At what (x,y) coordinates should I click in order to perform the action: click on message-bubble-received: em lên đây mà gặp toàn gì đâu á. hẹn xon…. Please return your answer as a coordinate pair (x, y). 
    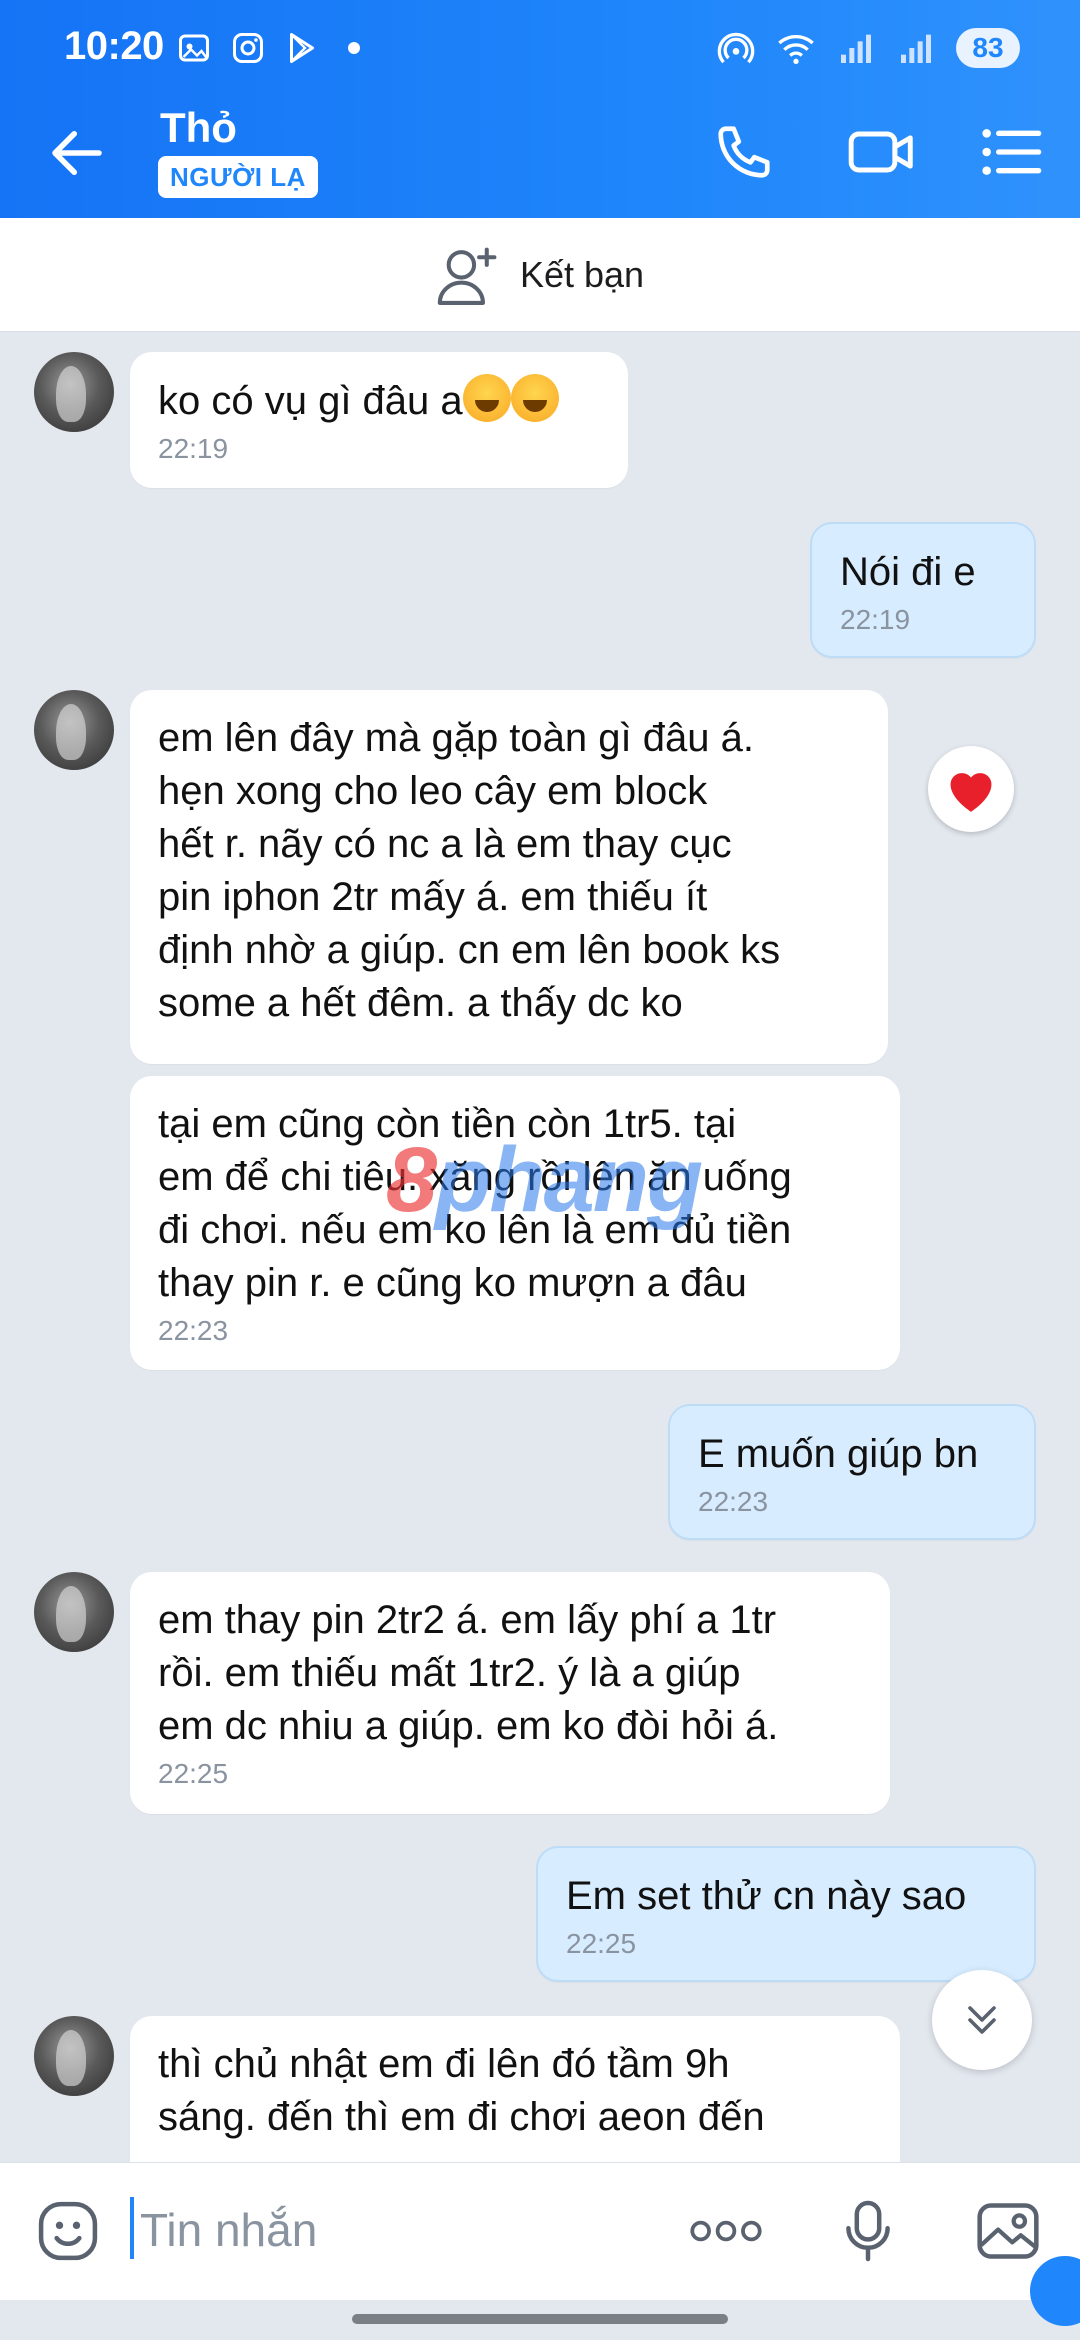
    Looking at the image, I should click on (509, 877).